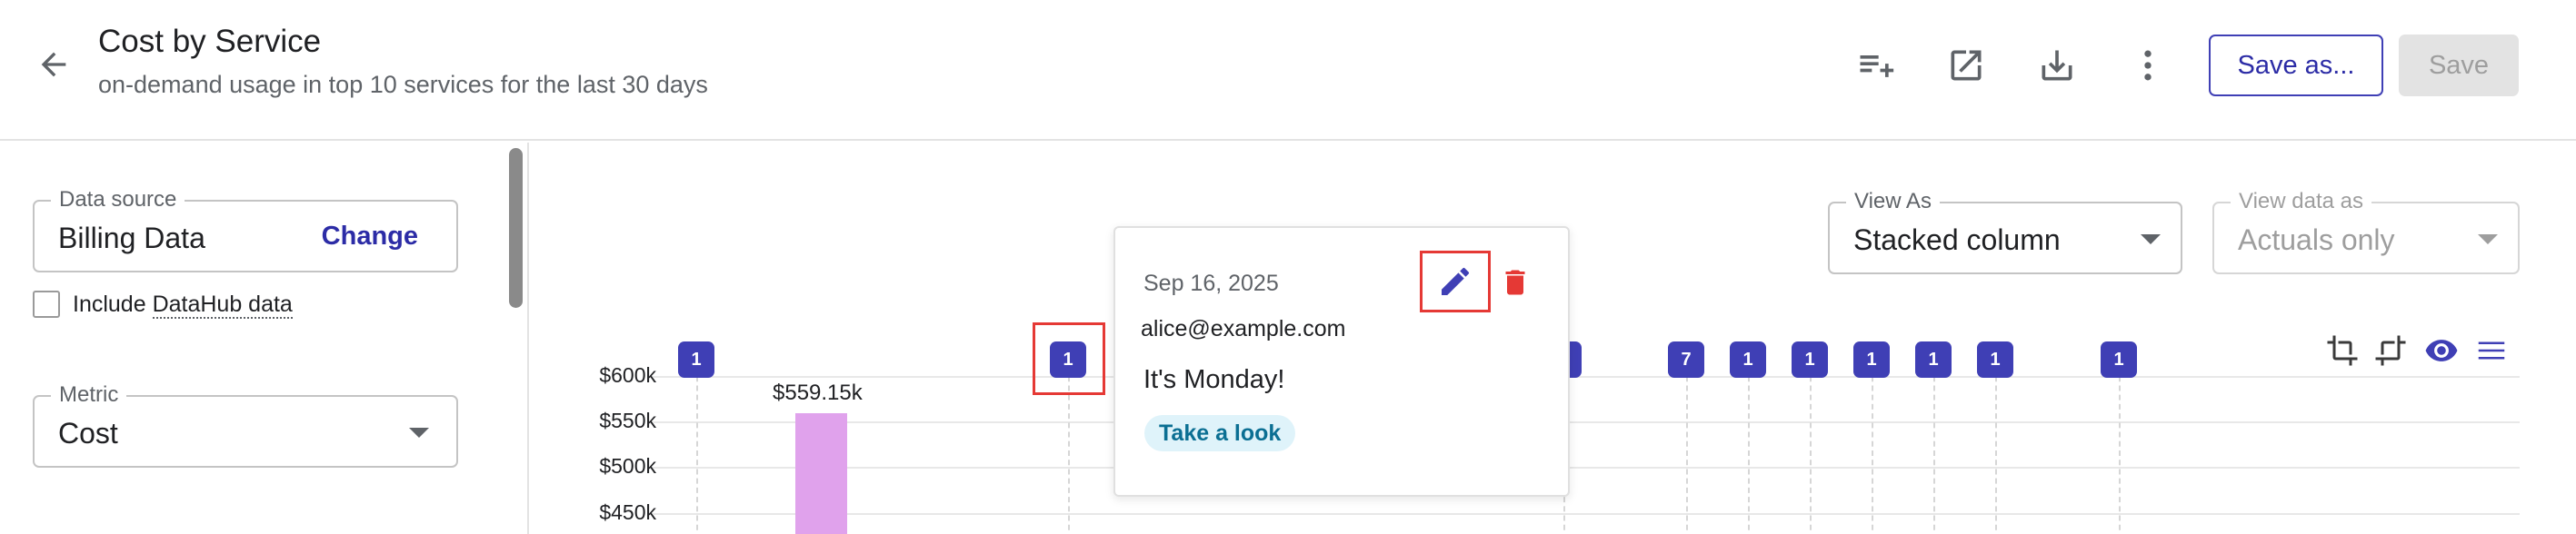 This screenshot has height=534, width=2576. I want to click on change-data-source-link: Change, so click(370, 237).